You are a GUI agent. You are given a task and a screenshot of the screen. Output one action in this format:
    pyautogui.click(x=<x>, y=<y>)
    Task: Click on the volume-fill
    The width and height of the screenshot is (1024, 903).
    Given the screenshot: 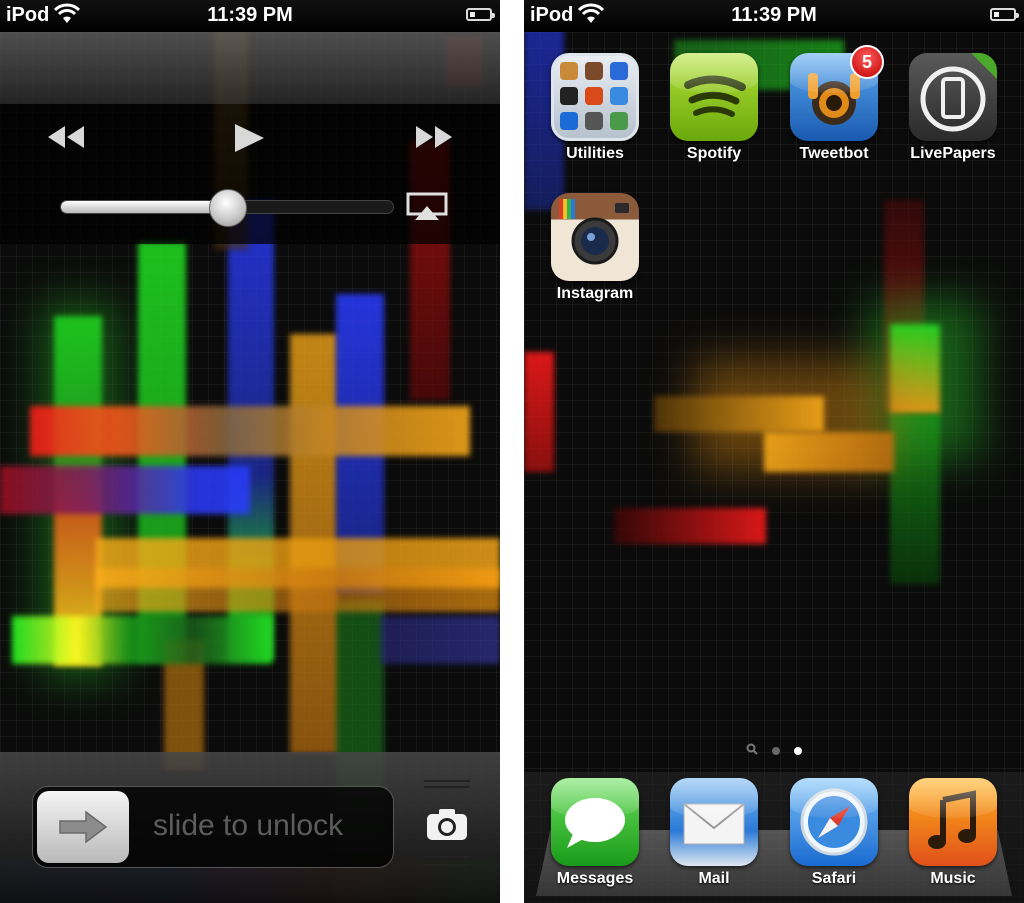 What is the action you would take?
    pyautogui.click(x=144, y=207)
    